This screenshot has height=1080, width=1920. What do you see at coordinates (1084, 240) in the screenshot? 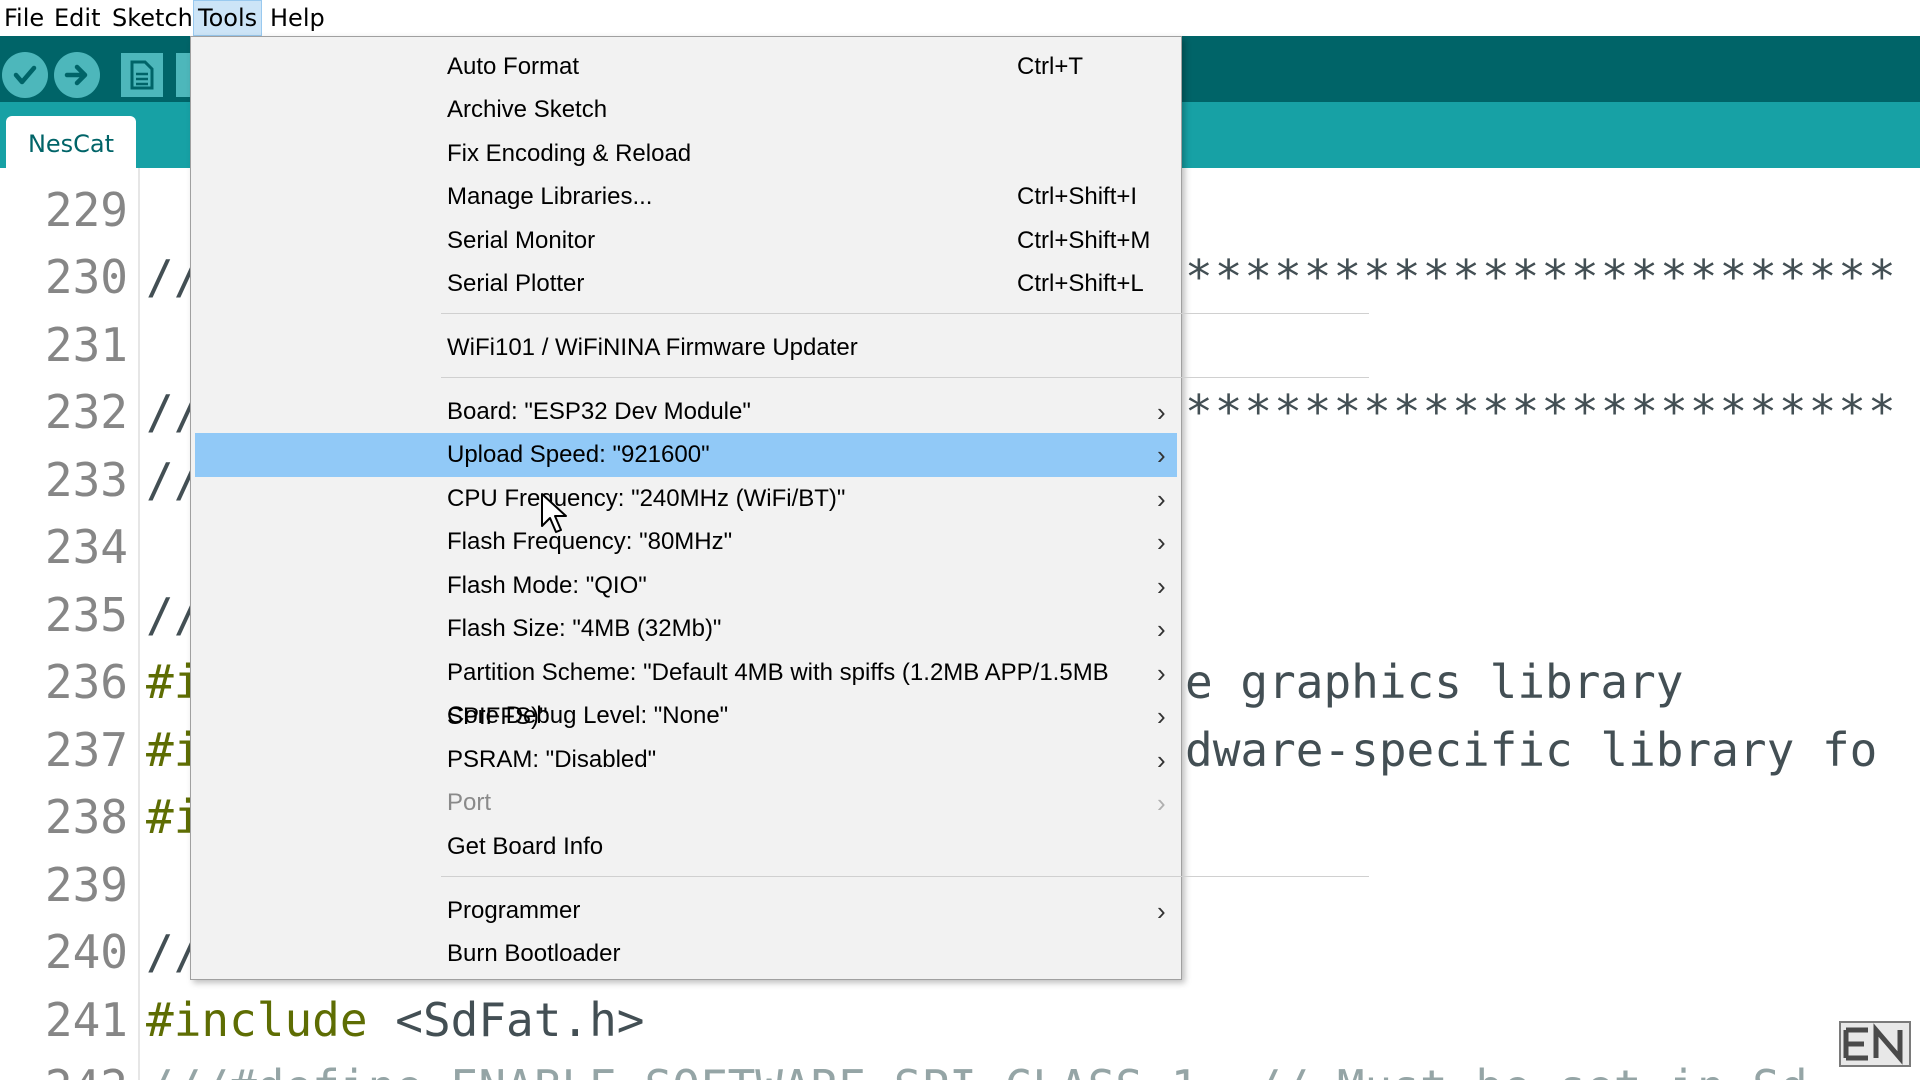
I see `menu-item-shortcut: Ctrl+Shift+M` at bounding box center [1084, 240].